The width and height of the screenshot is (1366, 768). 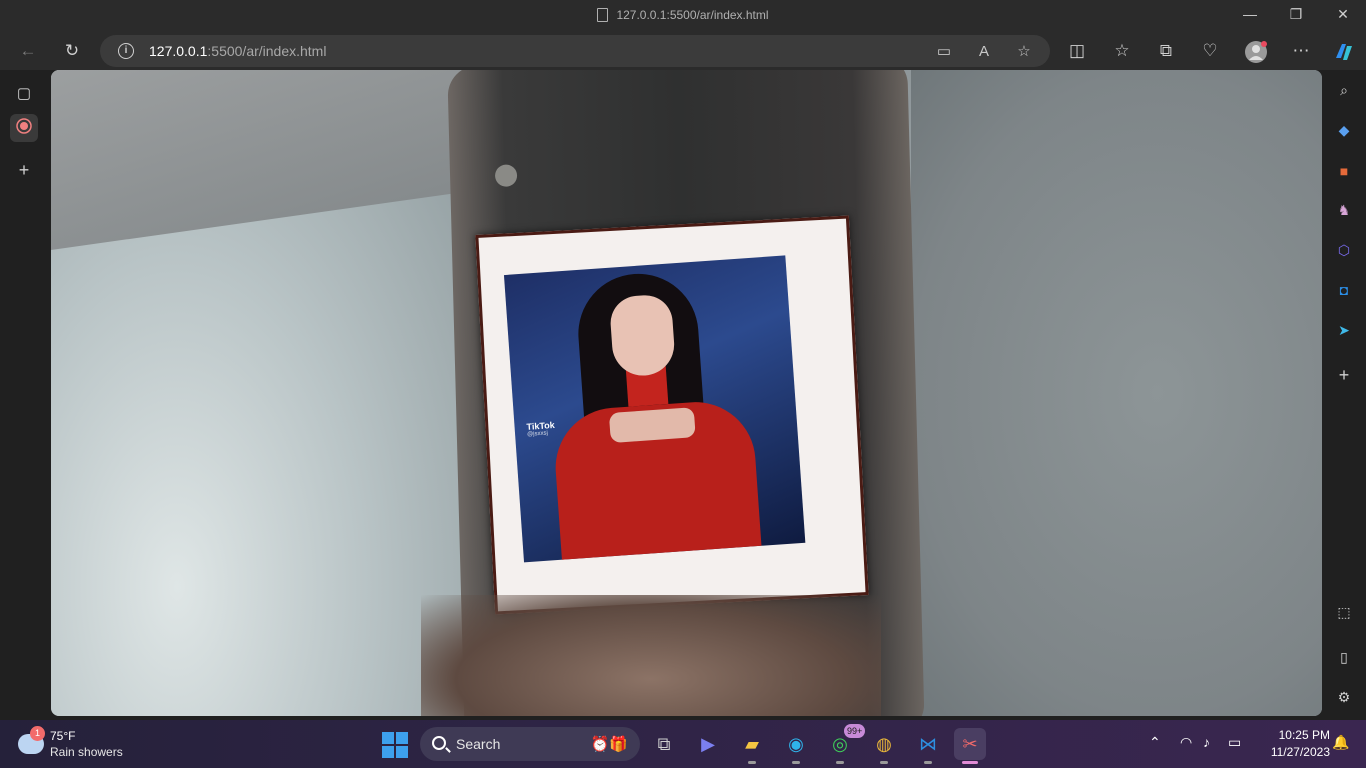 What do you see at coordinates (24, 395) in the screenshot?
I see `vertical-tab-bar: ▢ +` at bounding box center [24, 395].